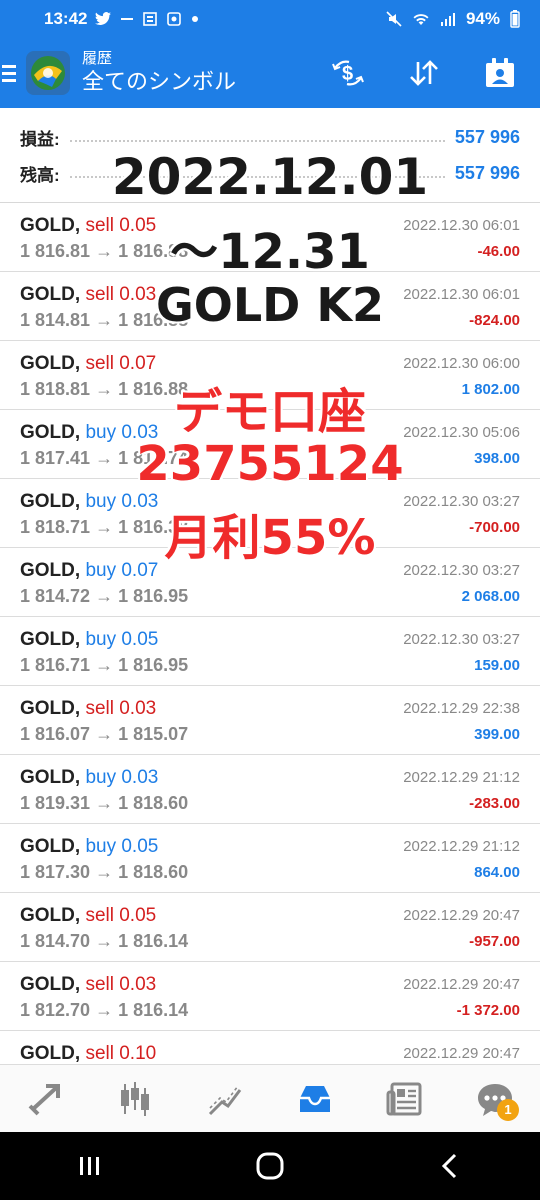 Image resolution: width=540 pixels, height=1200 pixels. I want to click on trade-price: 1 816.07 → 1 815.07, so click(104, 734).